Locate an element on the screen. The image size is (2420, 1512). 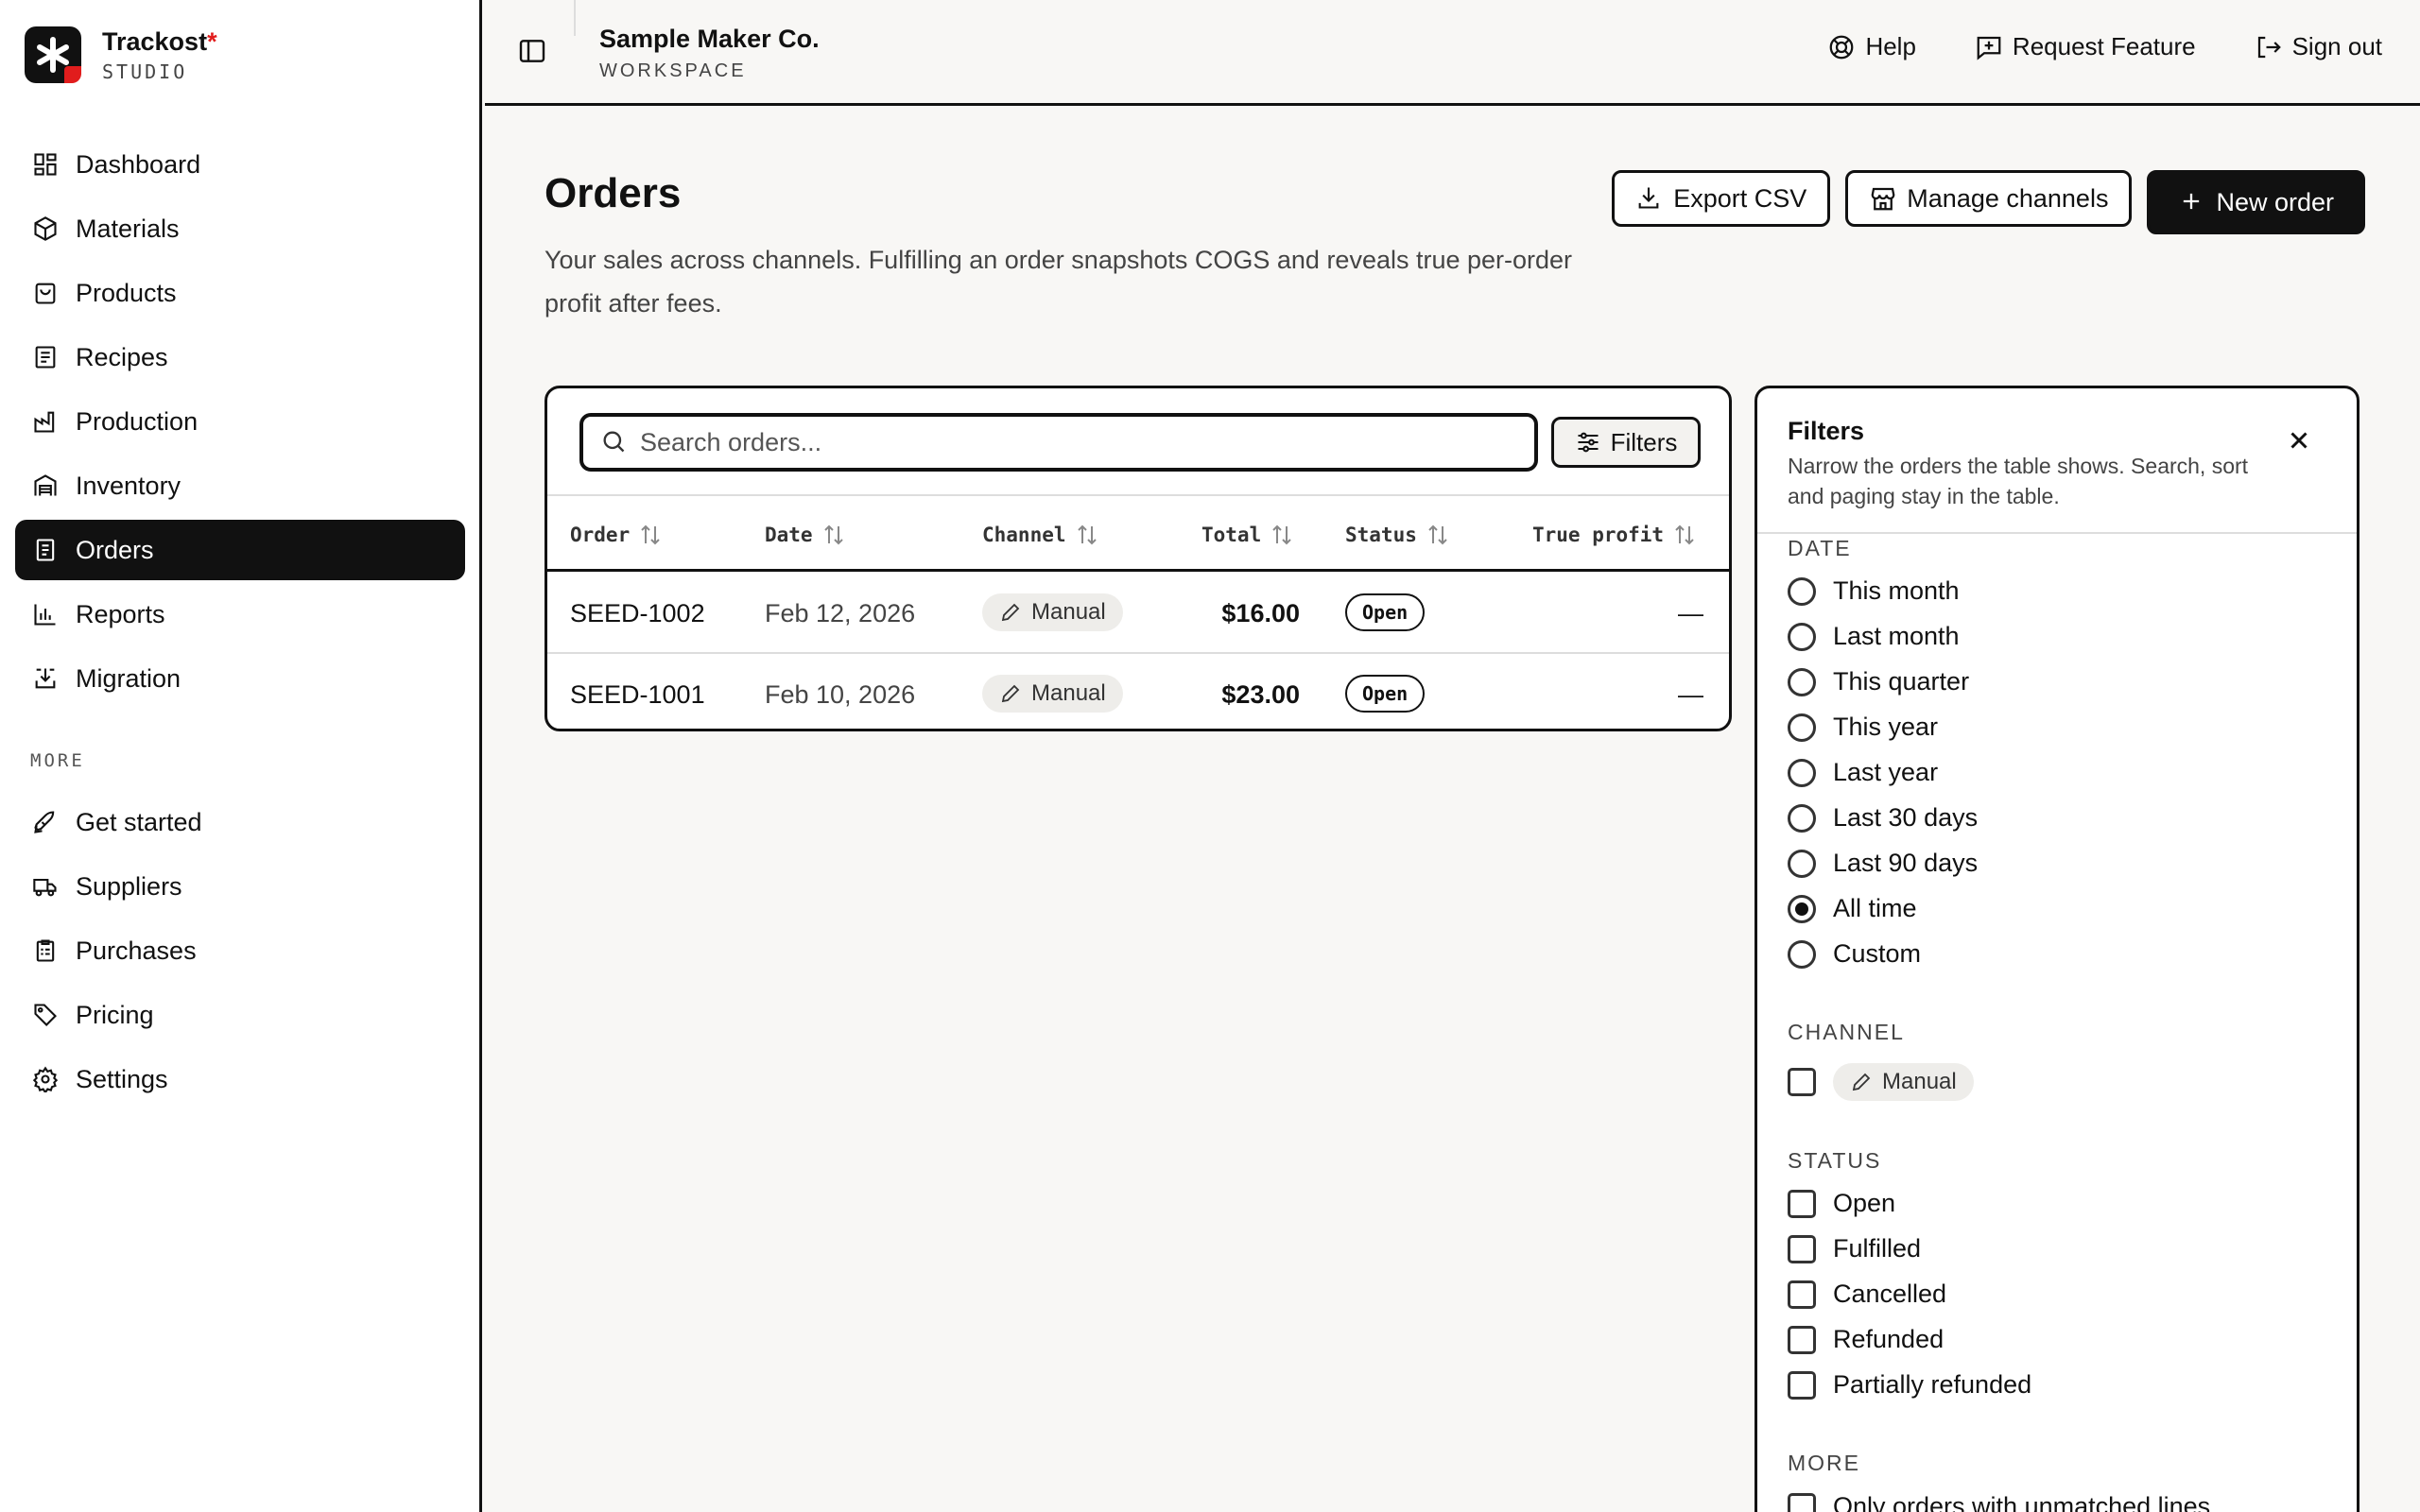
option-label: This quarter is located at coordinates (1901, 681).